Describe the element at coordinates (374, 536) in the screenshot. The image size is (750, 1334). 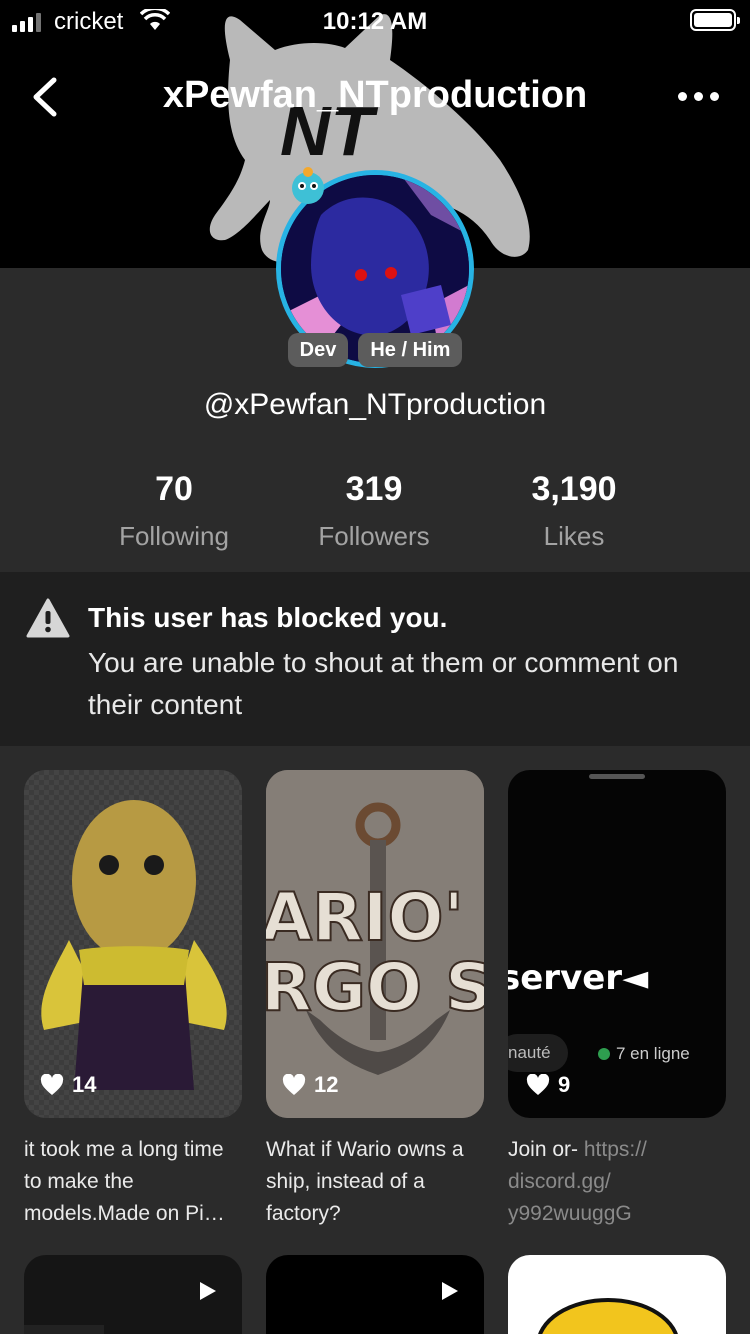
I see `stat-label: Followers` at that location.